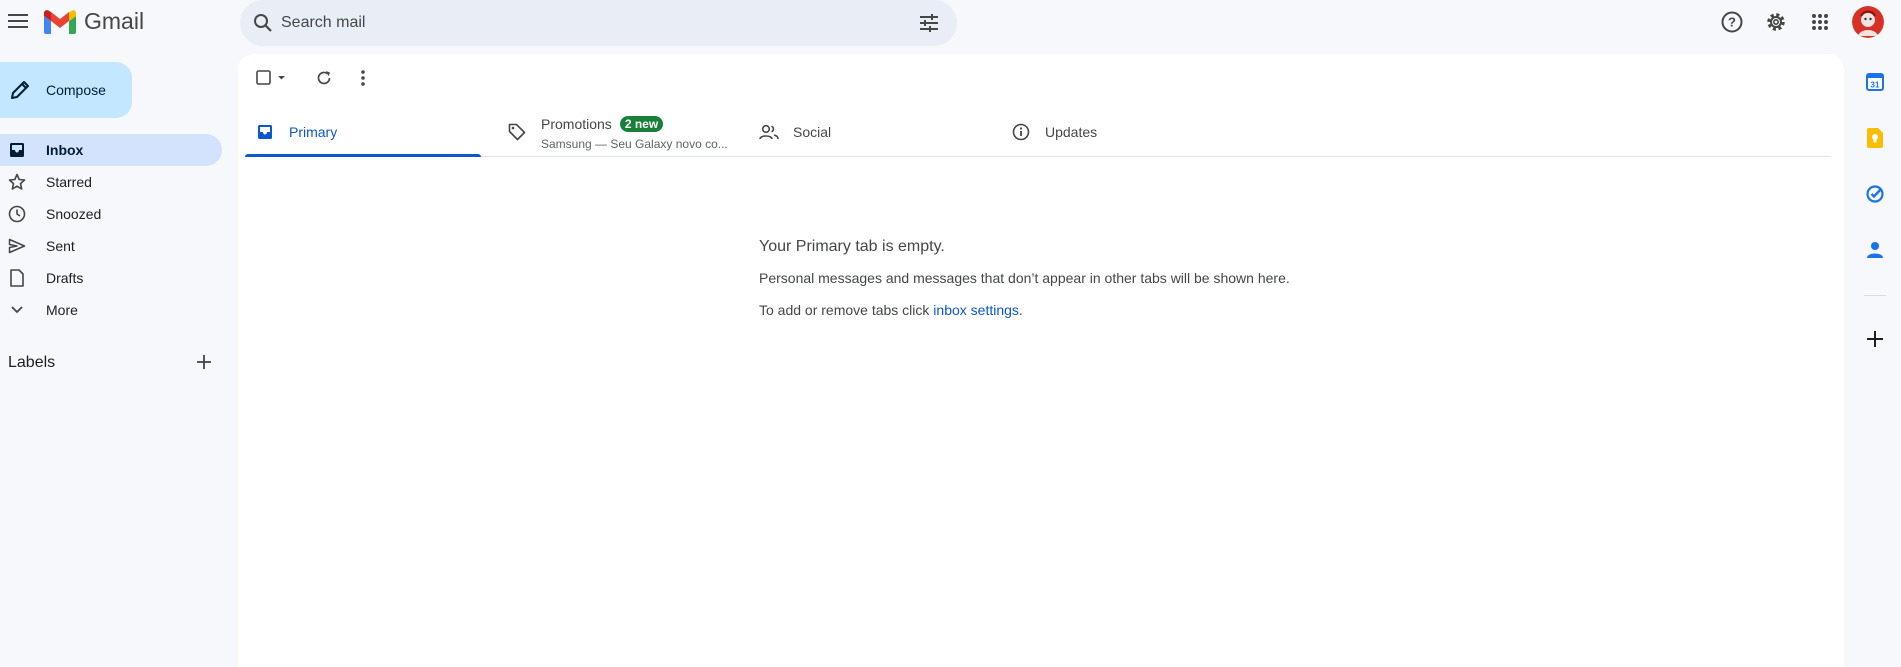 This screenshot has height=667, width=1901. What do you see at coordinates (1875, 295) in the screenshot?
I see `side-panel-divider` at bounding box center [1875, 295].